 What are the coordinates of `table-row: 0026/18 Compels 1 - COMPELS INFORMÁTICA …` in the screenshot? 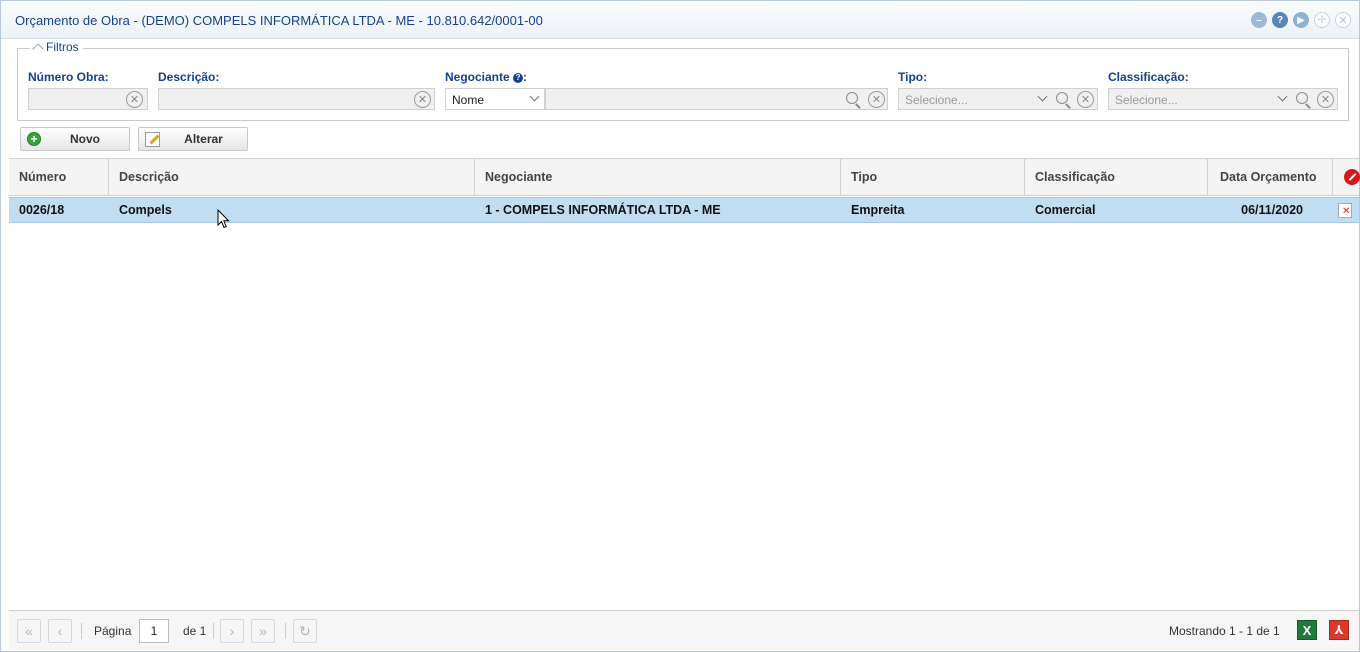 It's located at (684, 210).